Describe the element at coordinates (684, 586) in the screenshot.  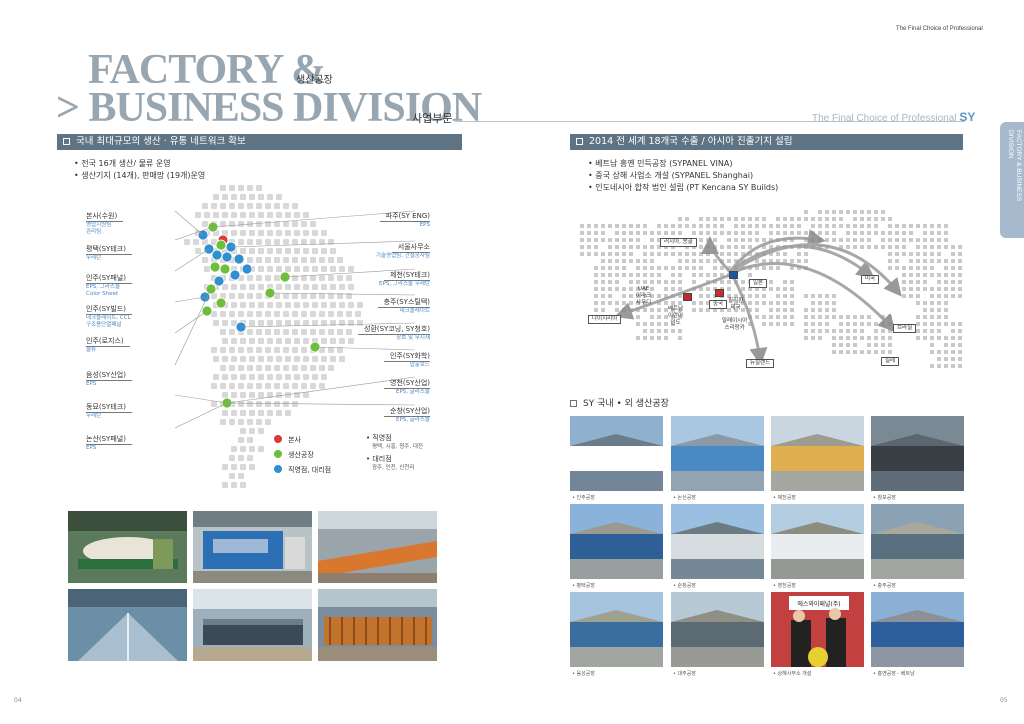
I see `factory-caption: • 순창공장` at that location.